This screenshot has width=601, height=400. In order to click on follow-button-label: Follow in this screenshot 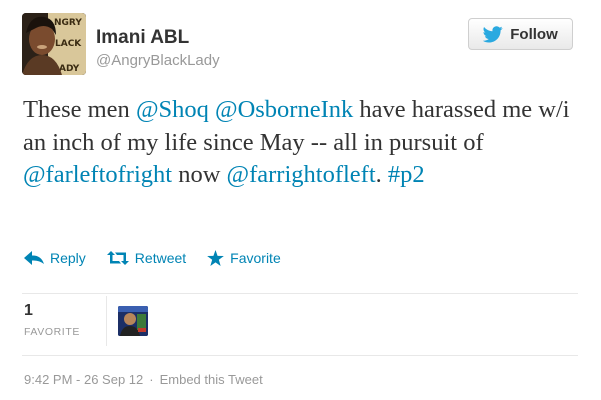, I will do `click(534, 34)`.